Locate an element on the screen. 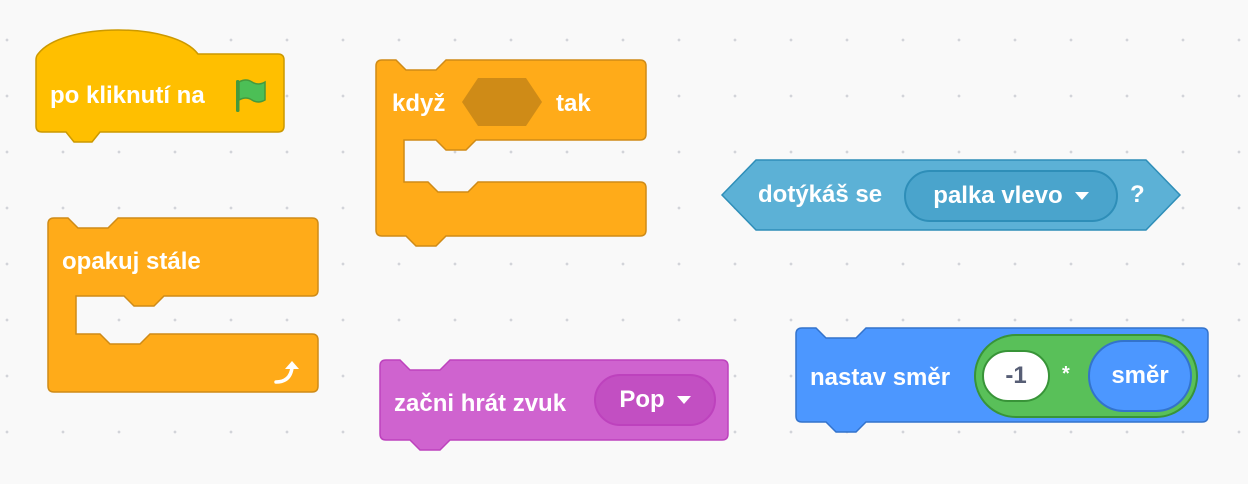 This screenshot has width=1248, height=484. if-condition-slot is located at coordinates (502, 102).